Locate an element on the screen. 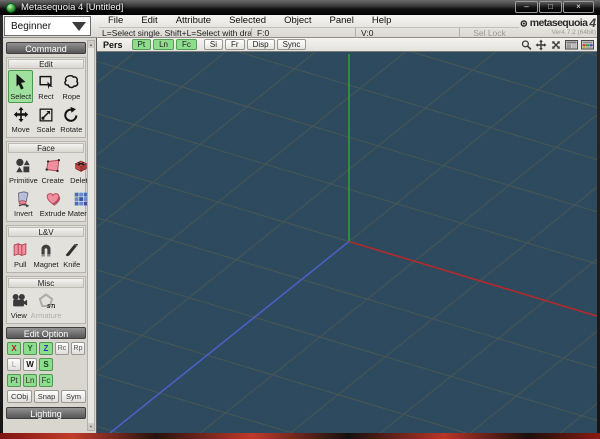 The image size is (600, 439). vp-point-toggle: Pt is located at coordinates (141, 44).